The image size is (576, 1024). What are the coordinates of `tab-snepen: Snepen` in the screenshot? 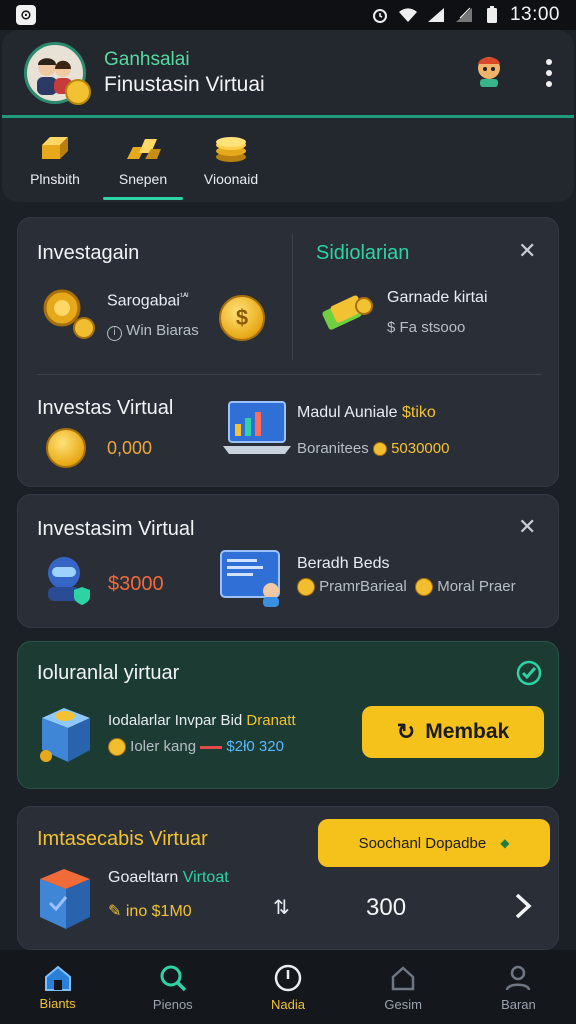 It's located at (143, 160).